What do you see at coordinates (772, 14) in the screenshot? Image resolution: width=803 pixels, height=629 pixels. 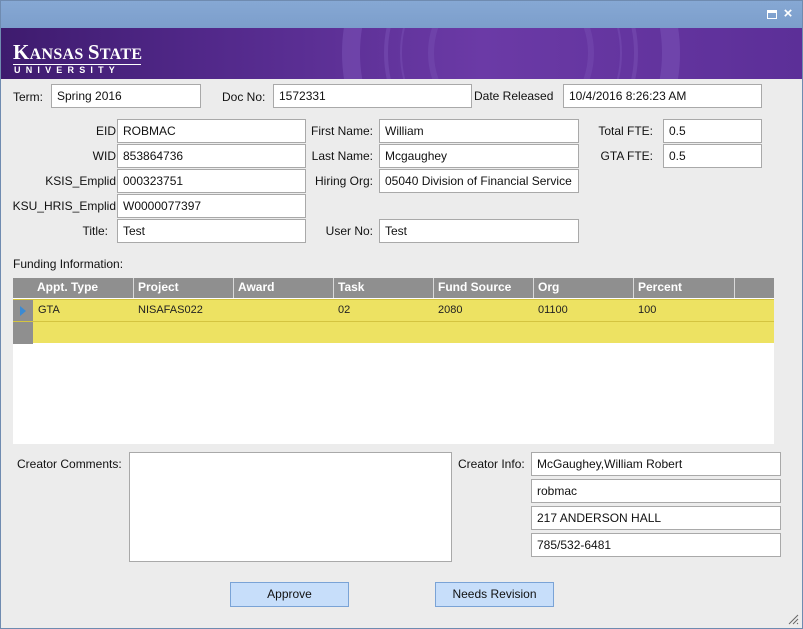 I see `maximize-icon` at bounding box center [772, 14].